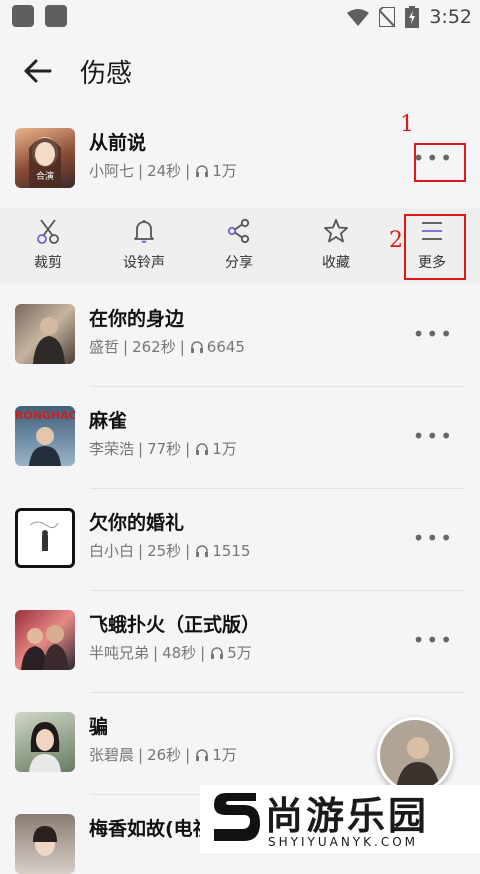  What do you see at coordinates (450, 17) in the screenshot?
I see `clock: 3:52` at bounding box center [450, 17].